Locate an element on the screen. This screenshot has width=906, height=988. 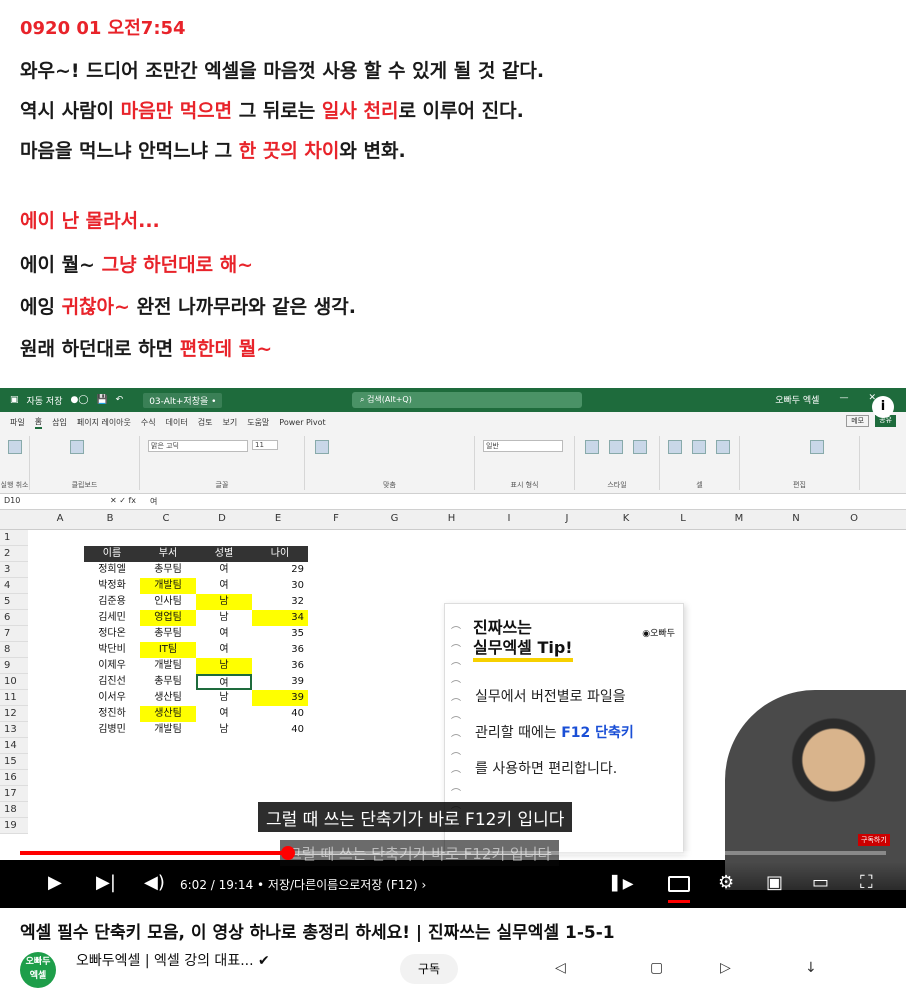
column-header: H is located at coordinates (451, 518).